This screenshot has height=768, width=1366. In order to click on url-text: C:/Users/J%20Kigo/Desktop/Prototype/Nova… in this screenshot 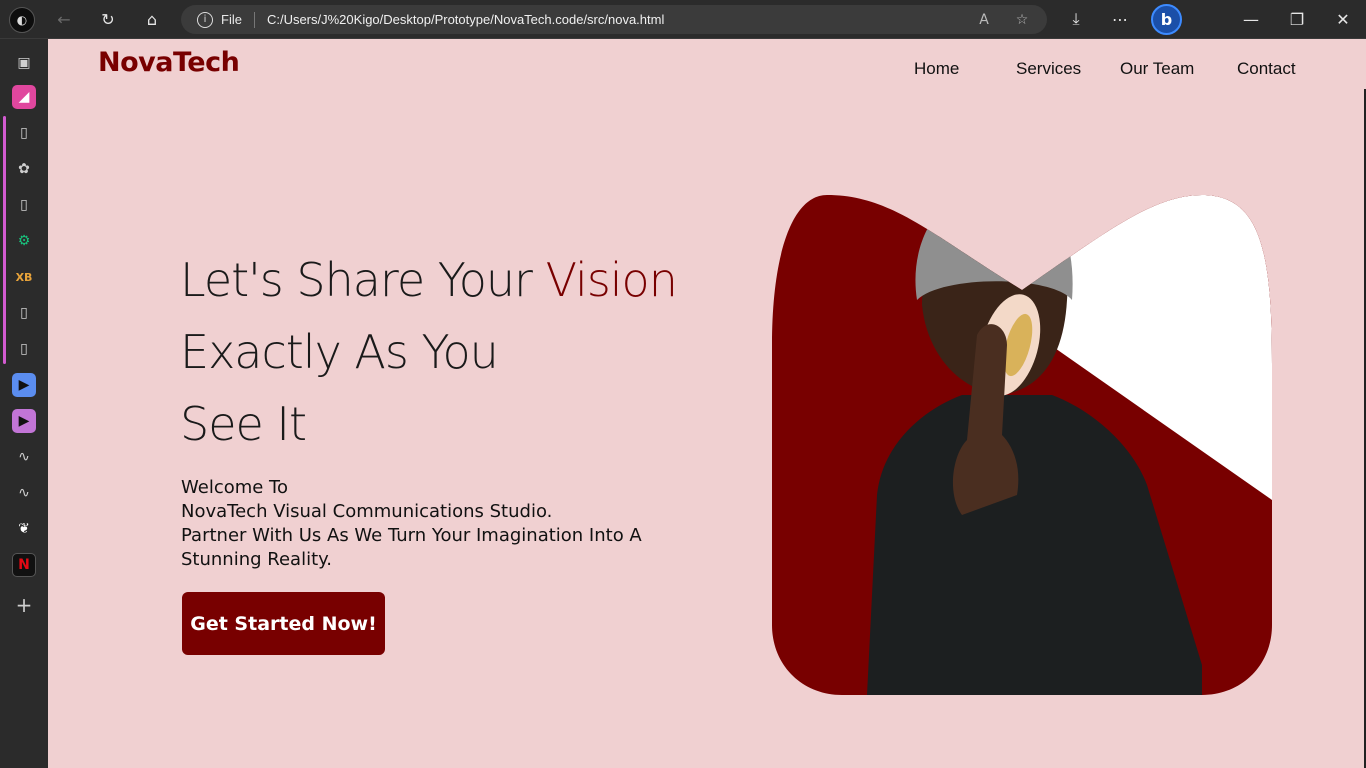, I will do `click(465, 19)`.